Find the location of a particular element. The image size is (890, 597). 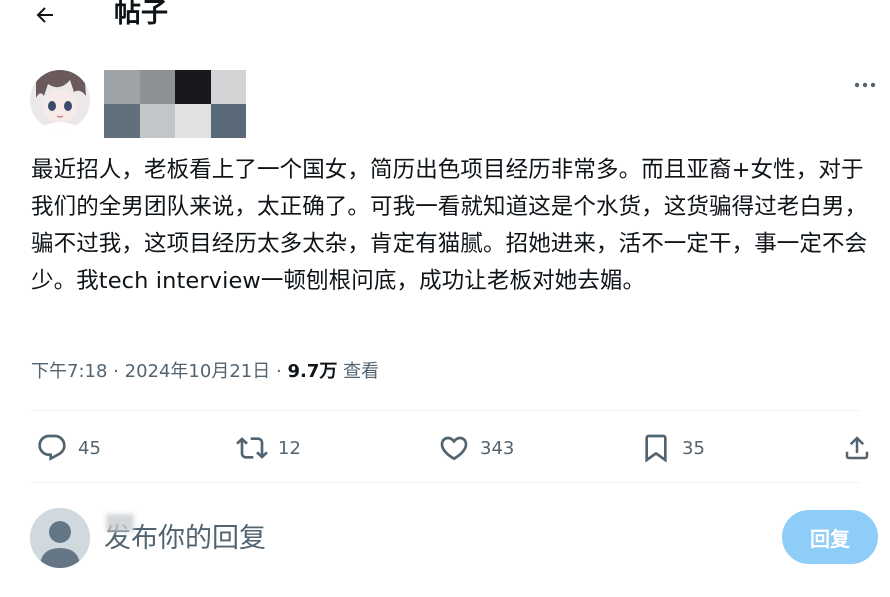

reply-composer: 回复 is located at coordinates (445, 540).